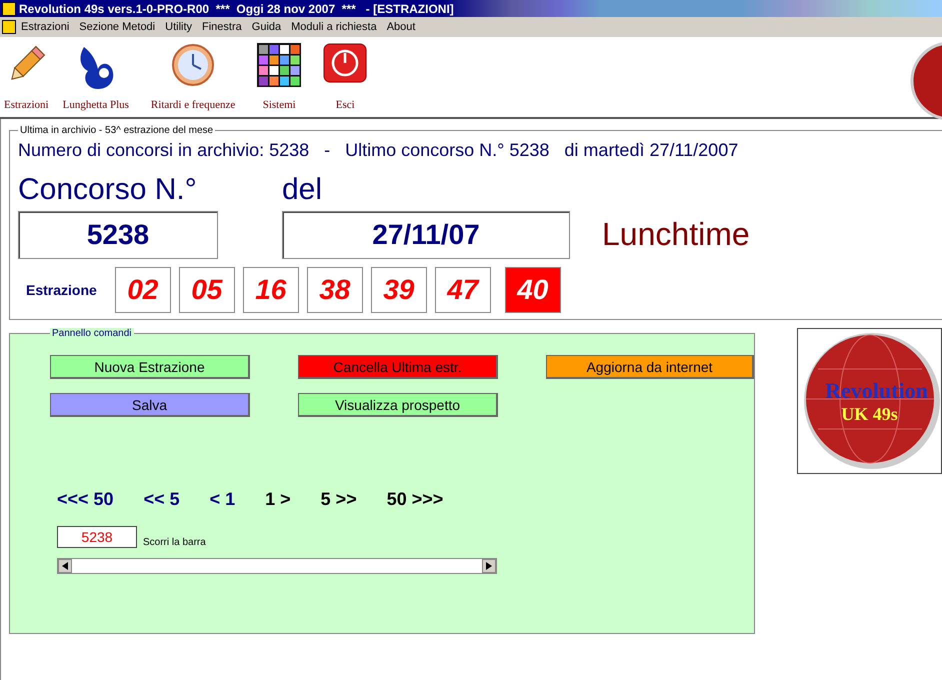  I want to click on menu-item: Finestra, so click(222, 27).